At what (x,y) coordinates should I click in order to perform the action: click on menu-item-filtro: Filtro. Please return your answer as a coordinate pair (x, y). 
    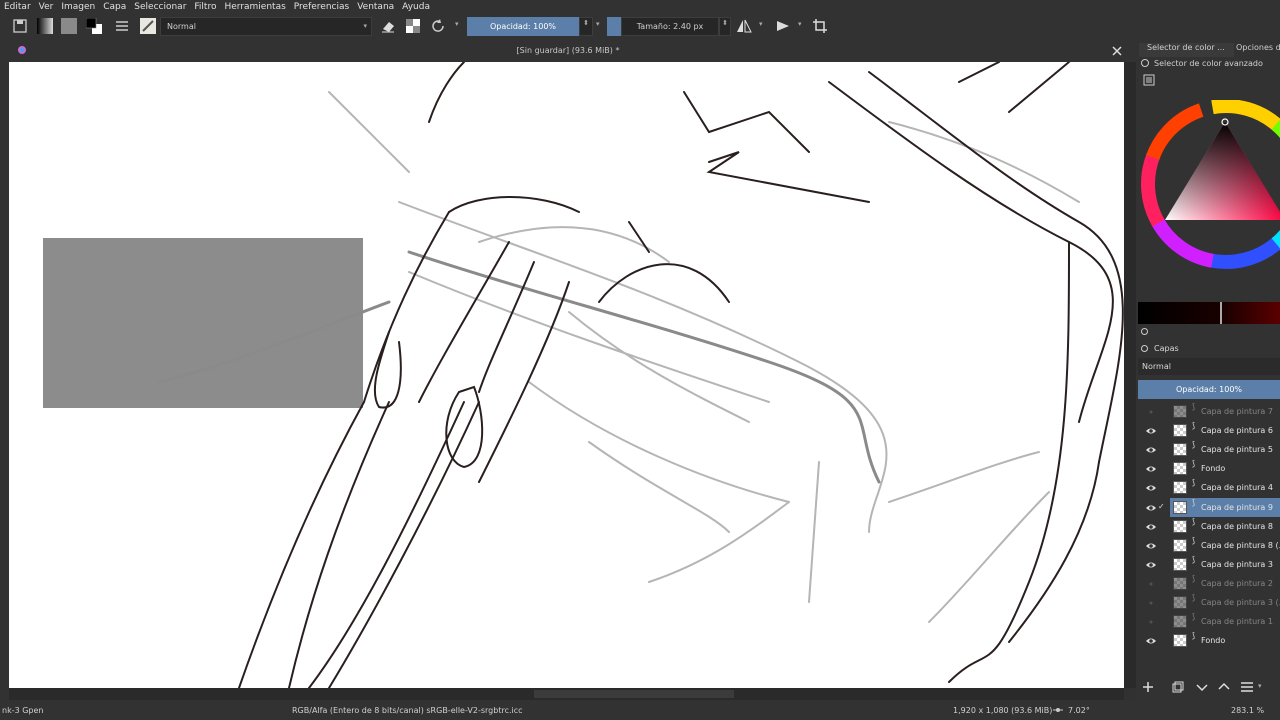
    Looking at the image, I should click on (205, 7).